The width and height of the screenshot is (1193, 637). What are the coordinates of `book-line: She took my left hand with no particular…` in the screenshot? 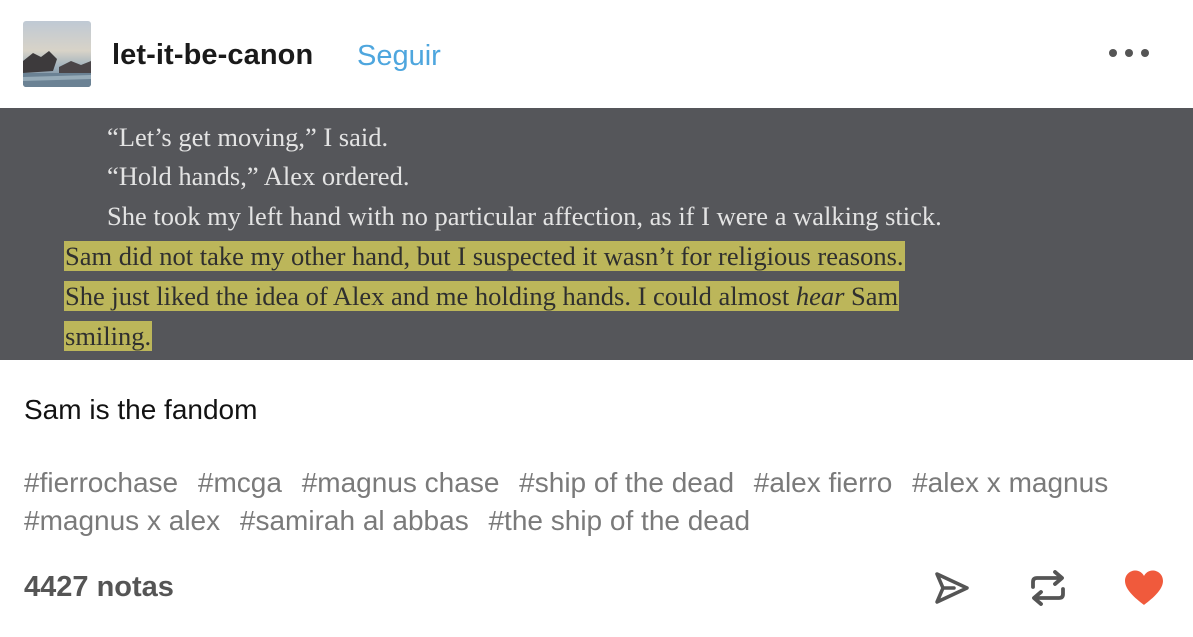 It's located at (524, 216).